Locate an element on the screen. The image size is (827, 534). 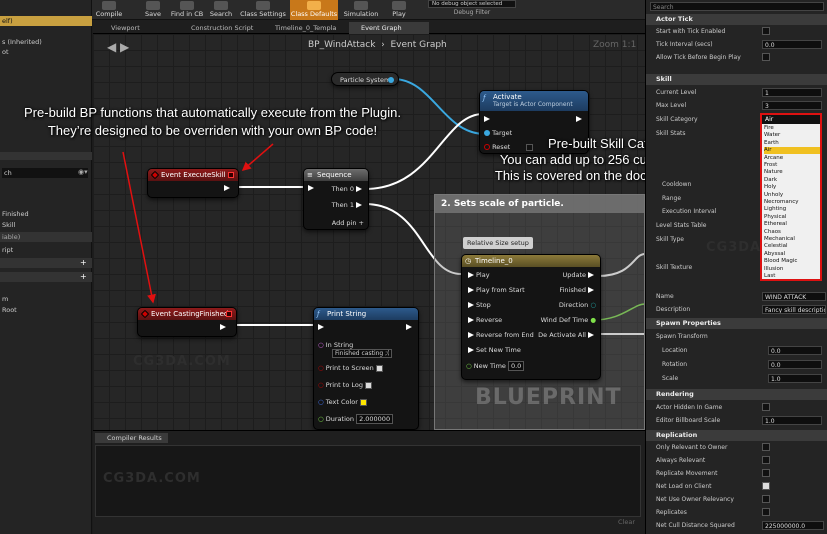
category-option: Nature is located at coordinates (792, 172).